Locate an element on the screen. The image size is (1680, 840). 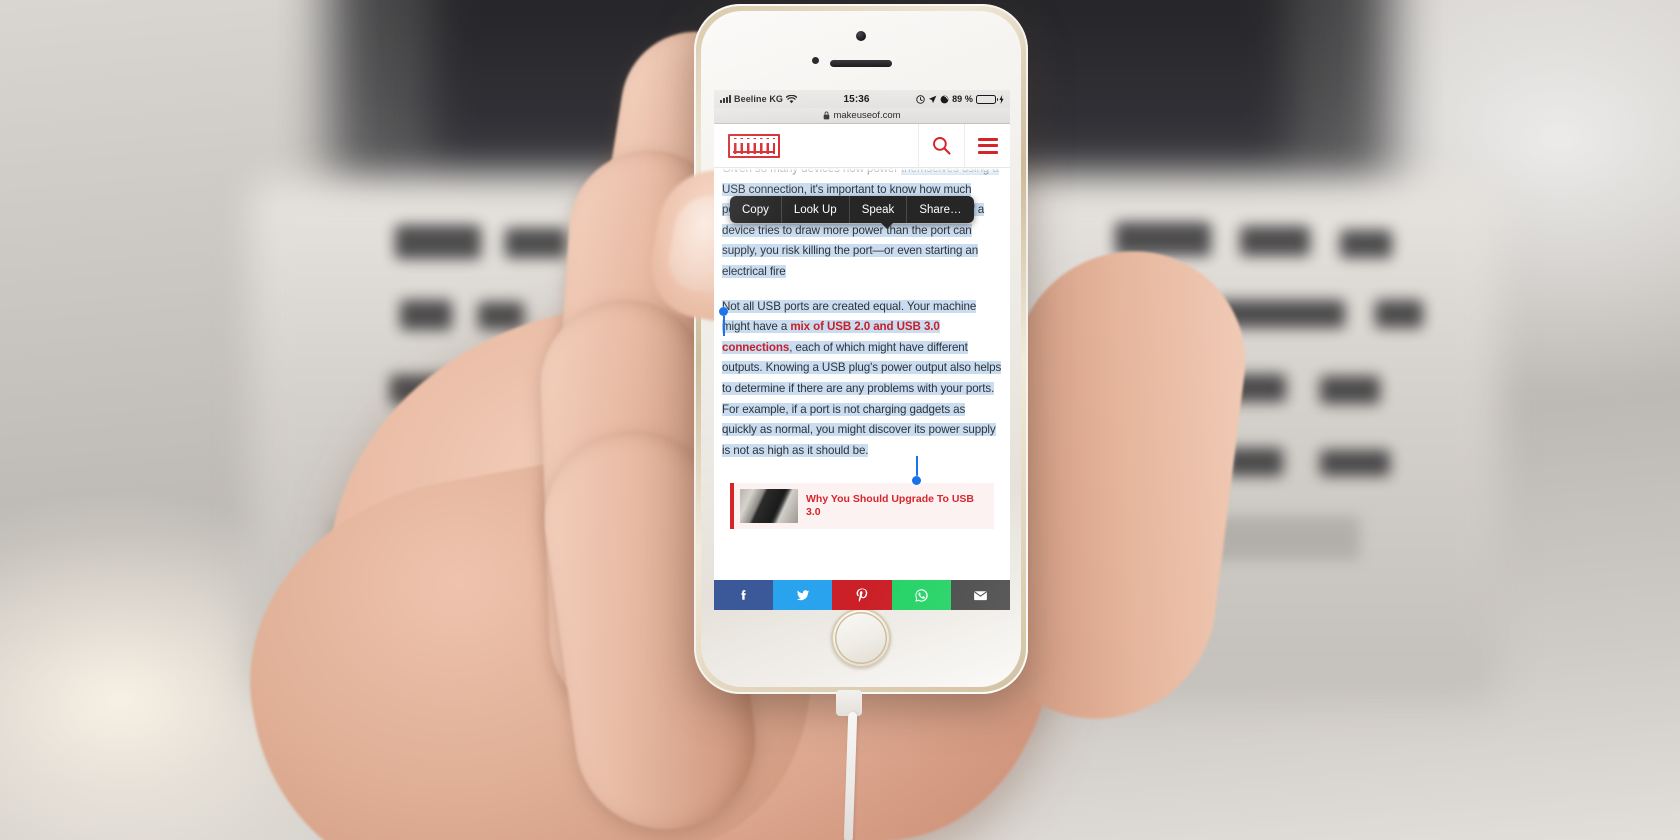
selection-handle-start is located at coordinates (723, 321).